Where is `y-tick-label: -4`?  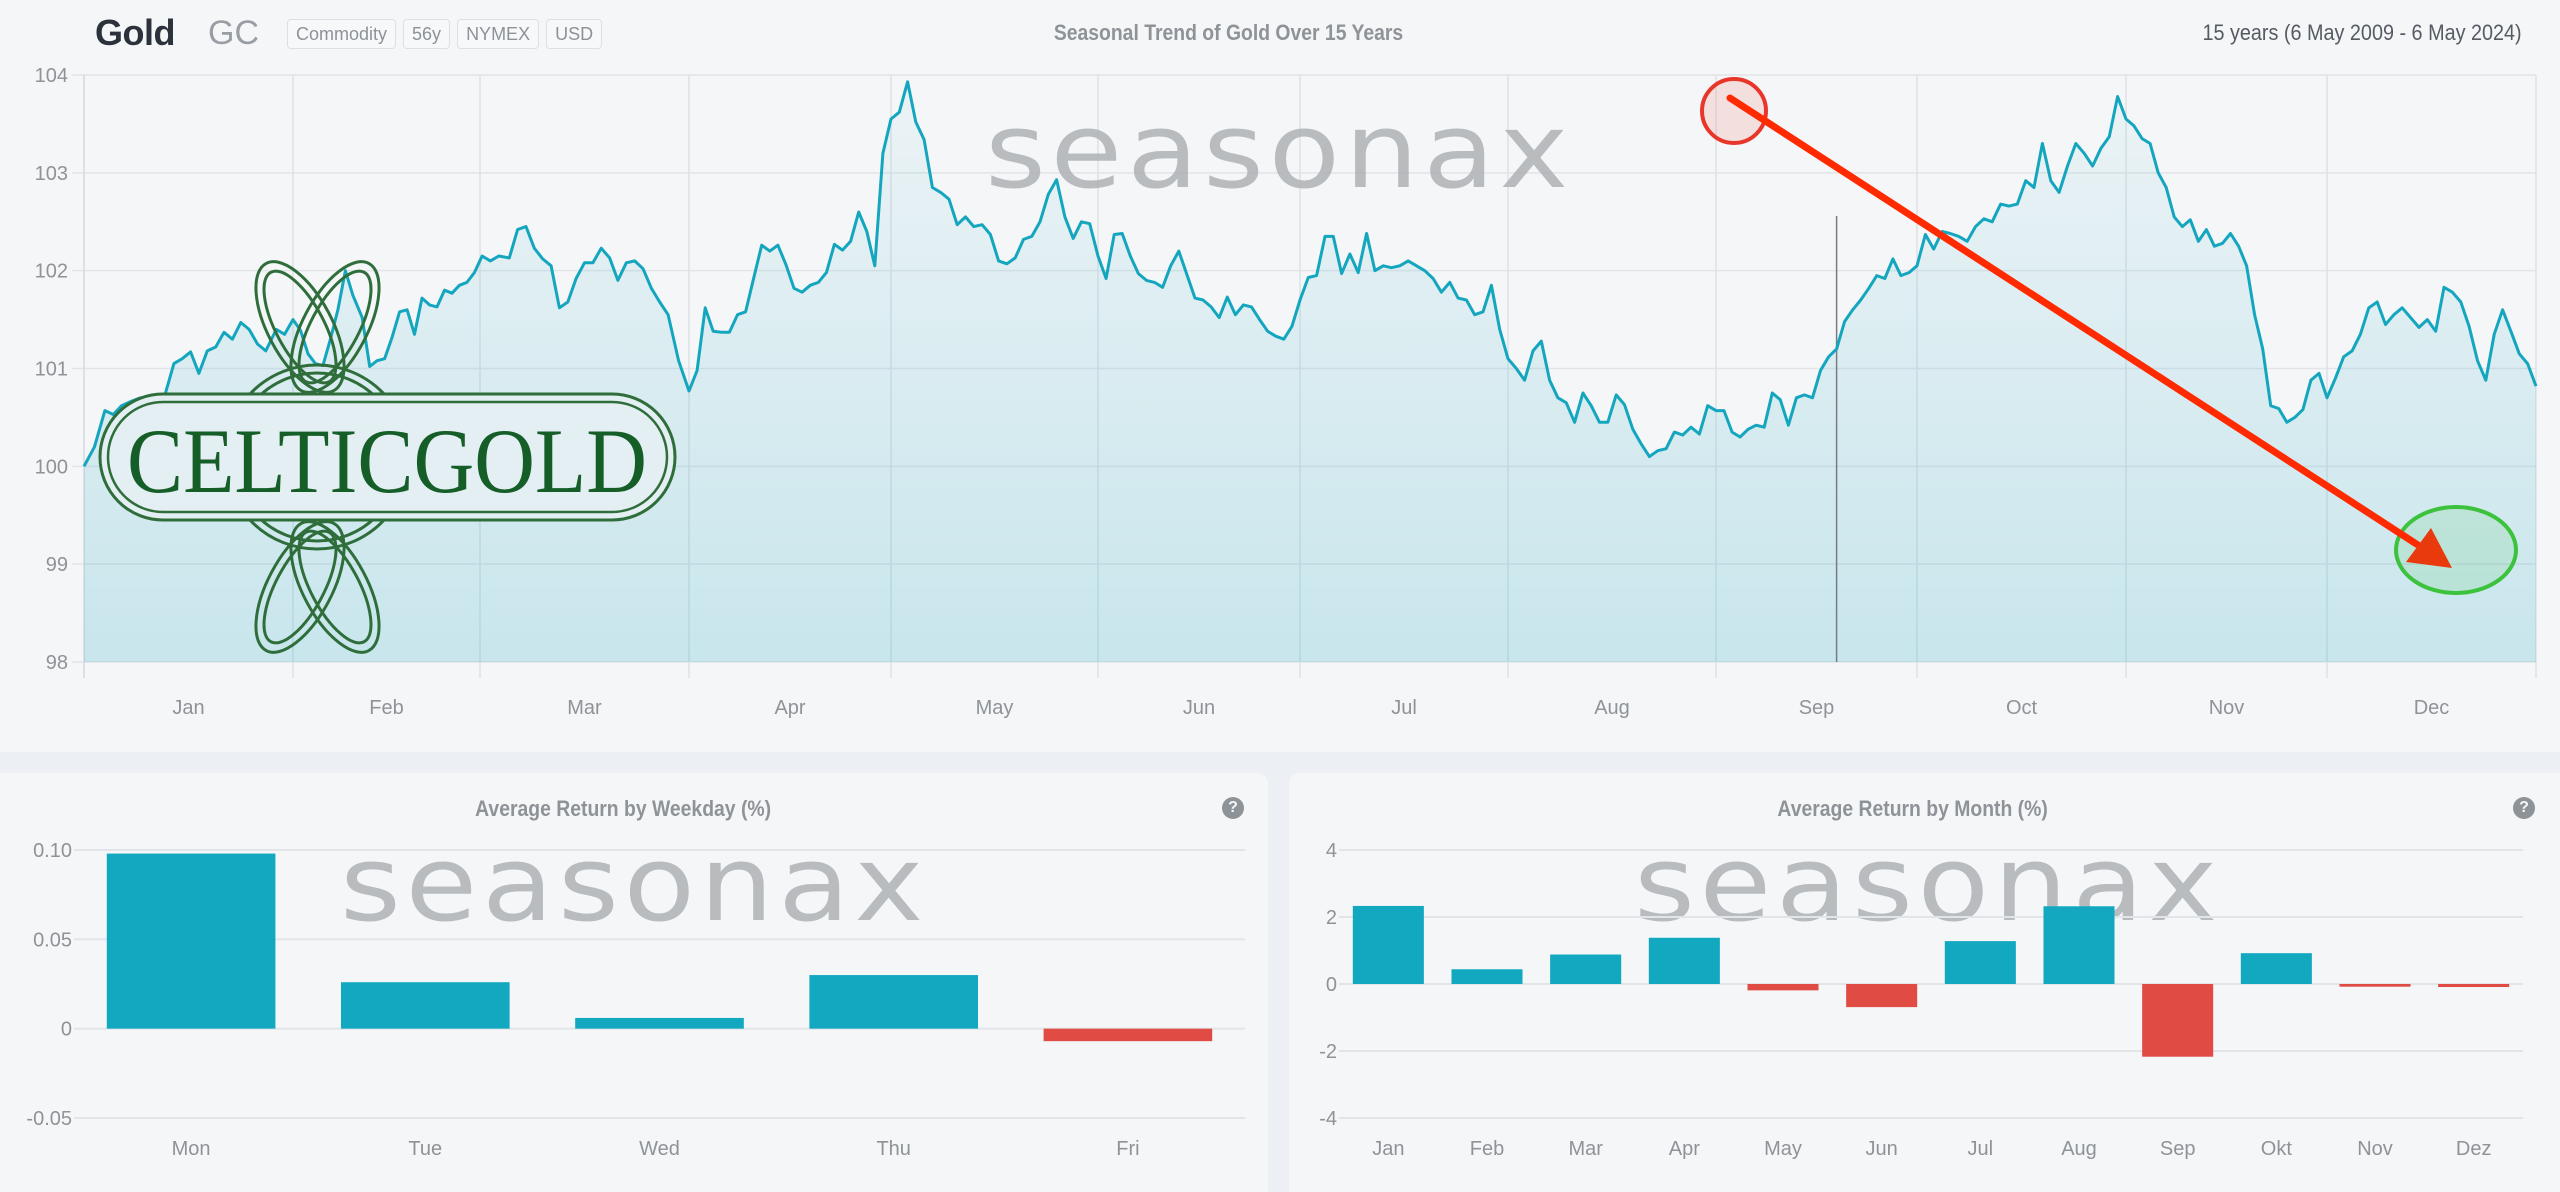
y-tick-label: -4 is located at coordinates (1328, 1119).